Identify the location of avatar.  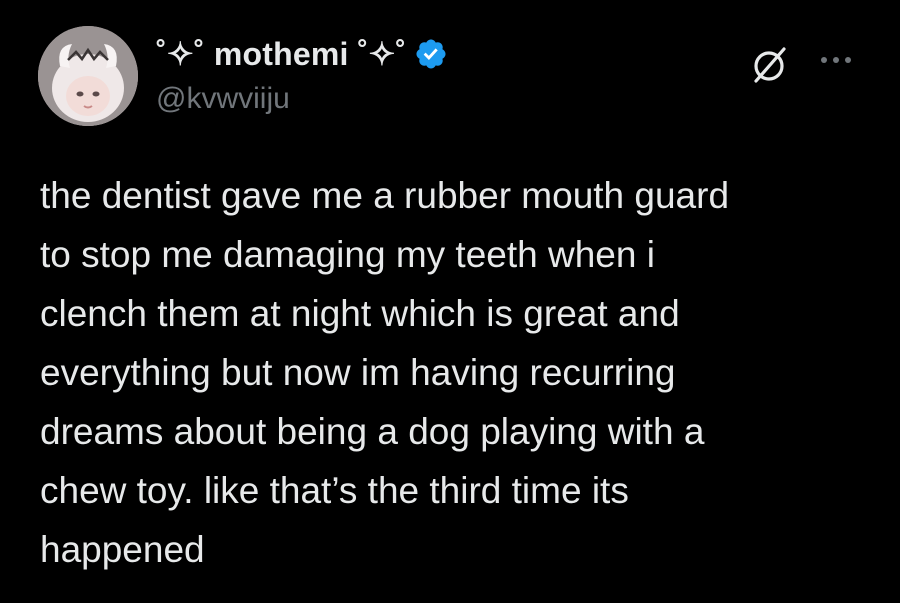
(88, 76).